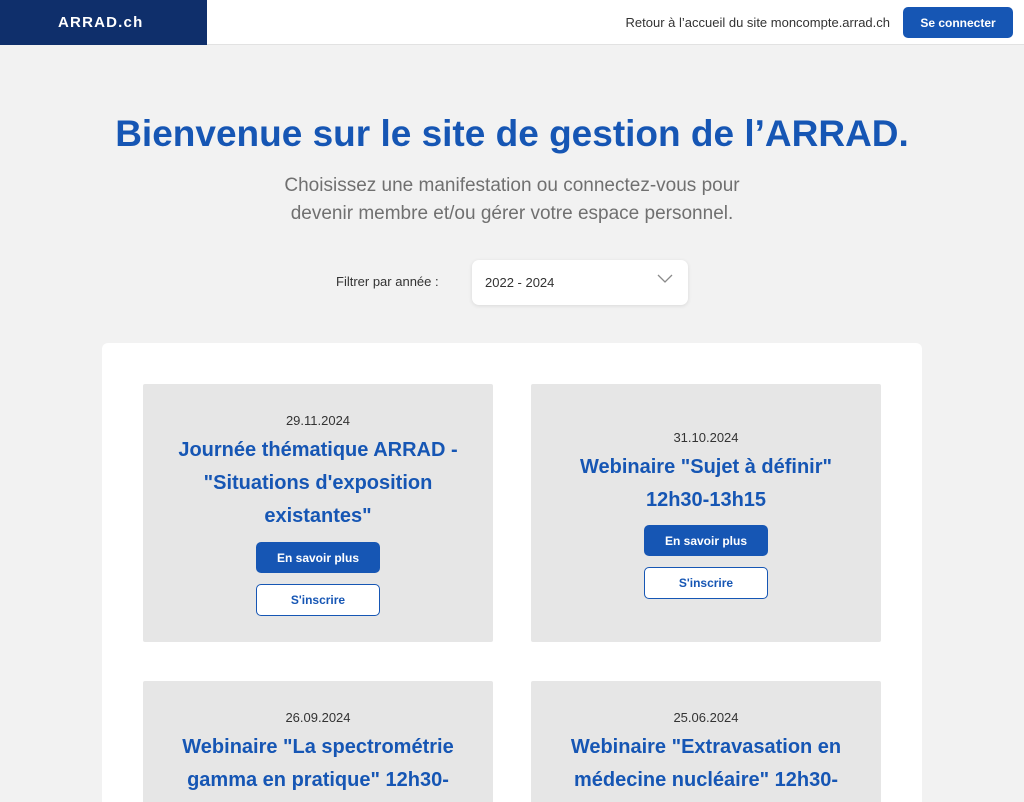  I want to click on chevron-down-icon, so click(665, 278).